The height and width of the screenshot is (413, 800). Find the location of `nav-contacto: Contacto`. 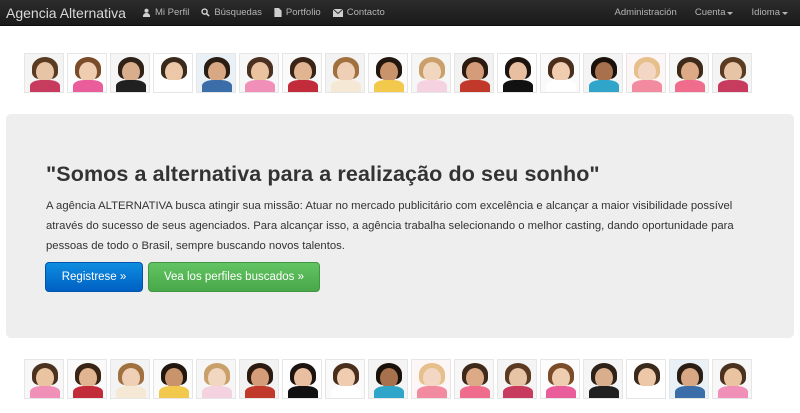

nav-contacto: Contacto is located at coordinates (358, 12).